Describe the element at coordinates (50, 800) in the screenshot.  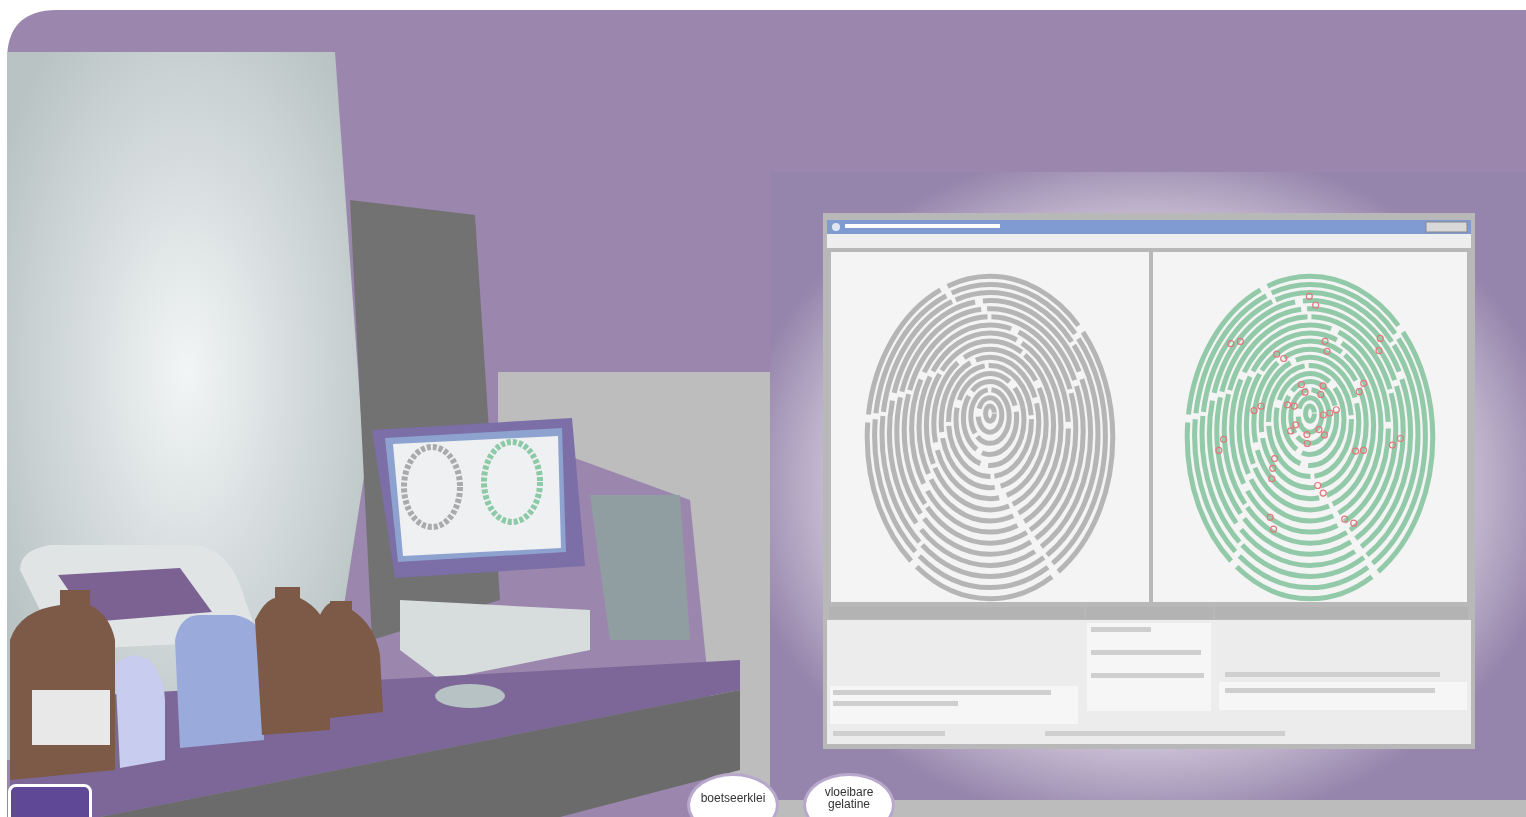
I see `menu-tab` at that location.